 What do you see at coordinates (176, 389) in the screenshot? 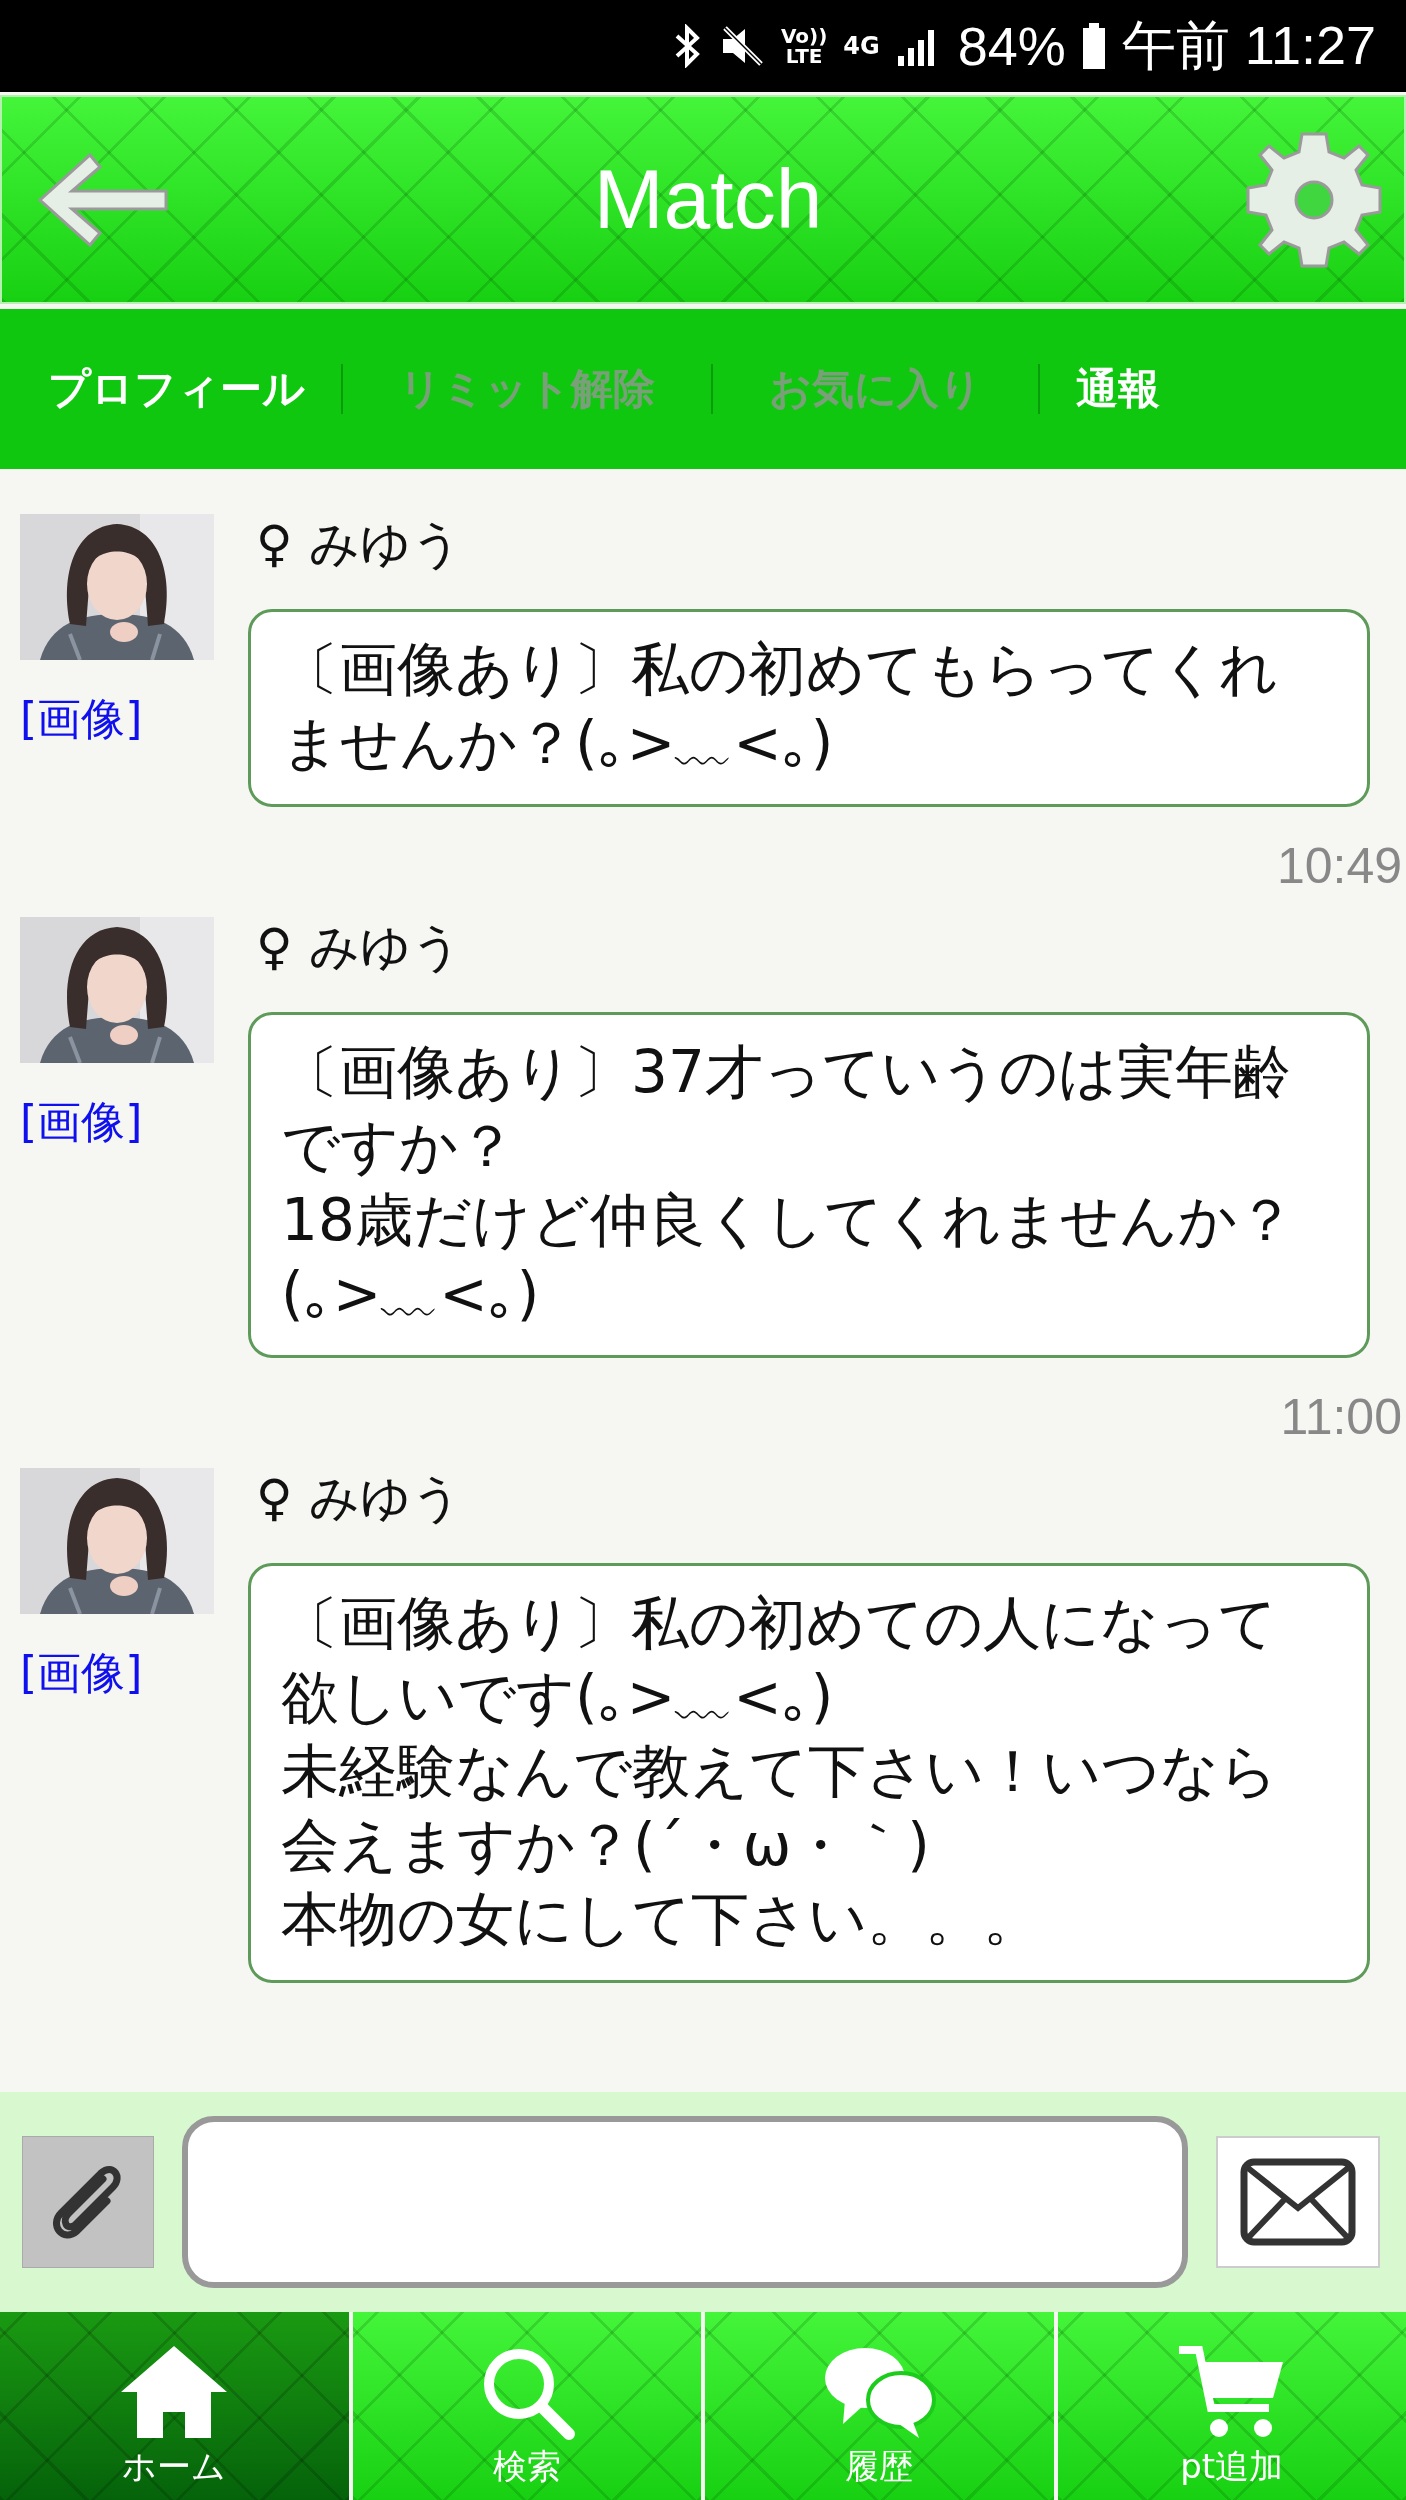
I see `tab: プロフィール` at bounding box center [176, 389].